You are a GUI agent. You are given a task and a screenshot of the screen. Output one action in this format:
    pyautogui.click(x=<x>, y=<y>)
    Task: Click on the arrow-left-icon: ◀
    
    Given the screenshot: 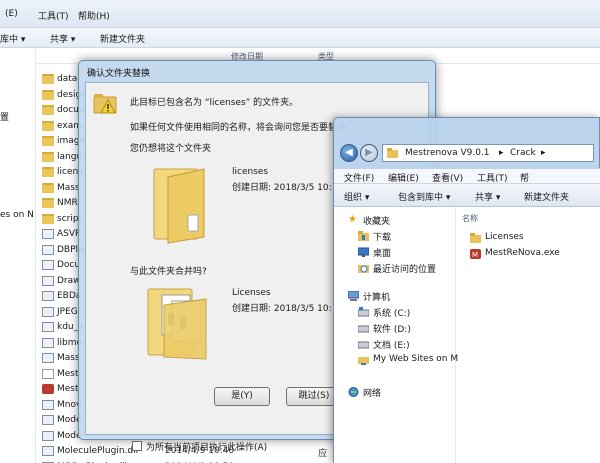 What is the action you would take?
    pyautogui.click(x=349, y=152)
    